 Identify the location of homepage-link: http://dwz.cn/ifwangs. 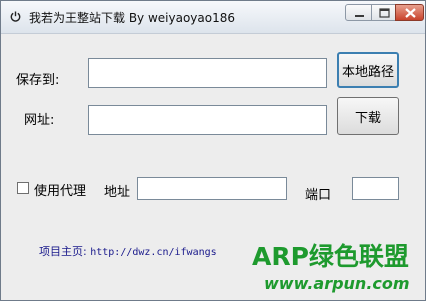
(153, 252).